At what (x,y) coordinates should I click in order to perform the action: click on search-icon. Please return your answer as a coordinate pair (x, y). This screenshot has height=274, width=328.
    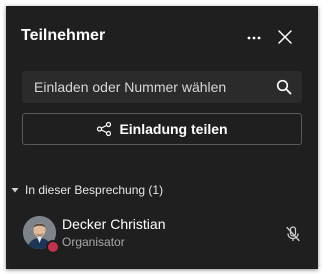
    Looking at the image, I should click on (284, 87).